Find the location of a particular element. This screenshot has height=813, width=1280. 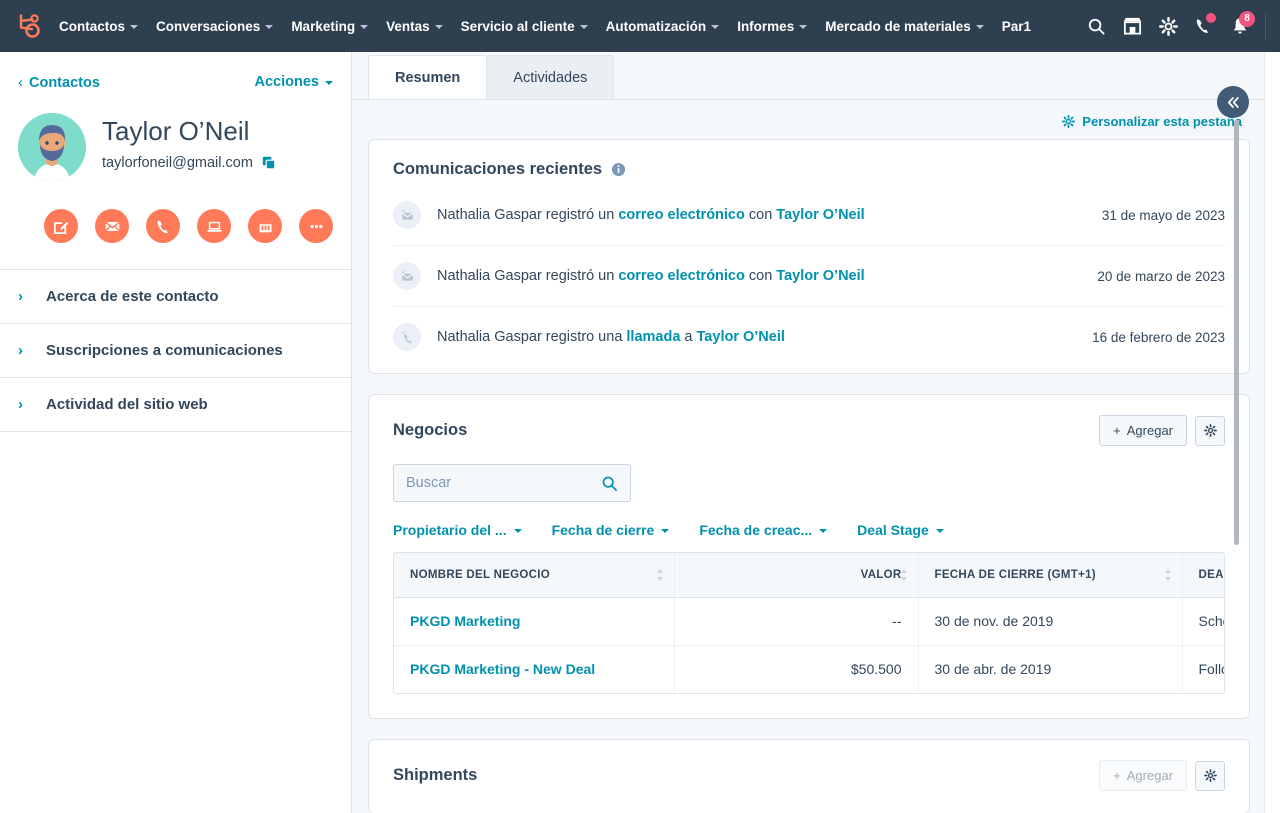

comm-link-type: llamada is located at coordinates (653, 337).